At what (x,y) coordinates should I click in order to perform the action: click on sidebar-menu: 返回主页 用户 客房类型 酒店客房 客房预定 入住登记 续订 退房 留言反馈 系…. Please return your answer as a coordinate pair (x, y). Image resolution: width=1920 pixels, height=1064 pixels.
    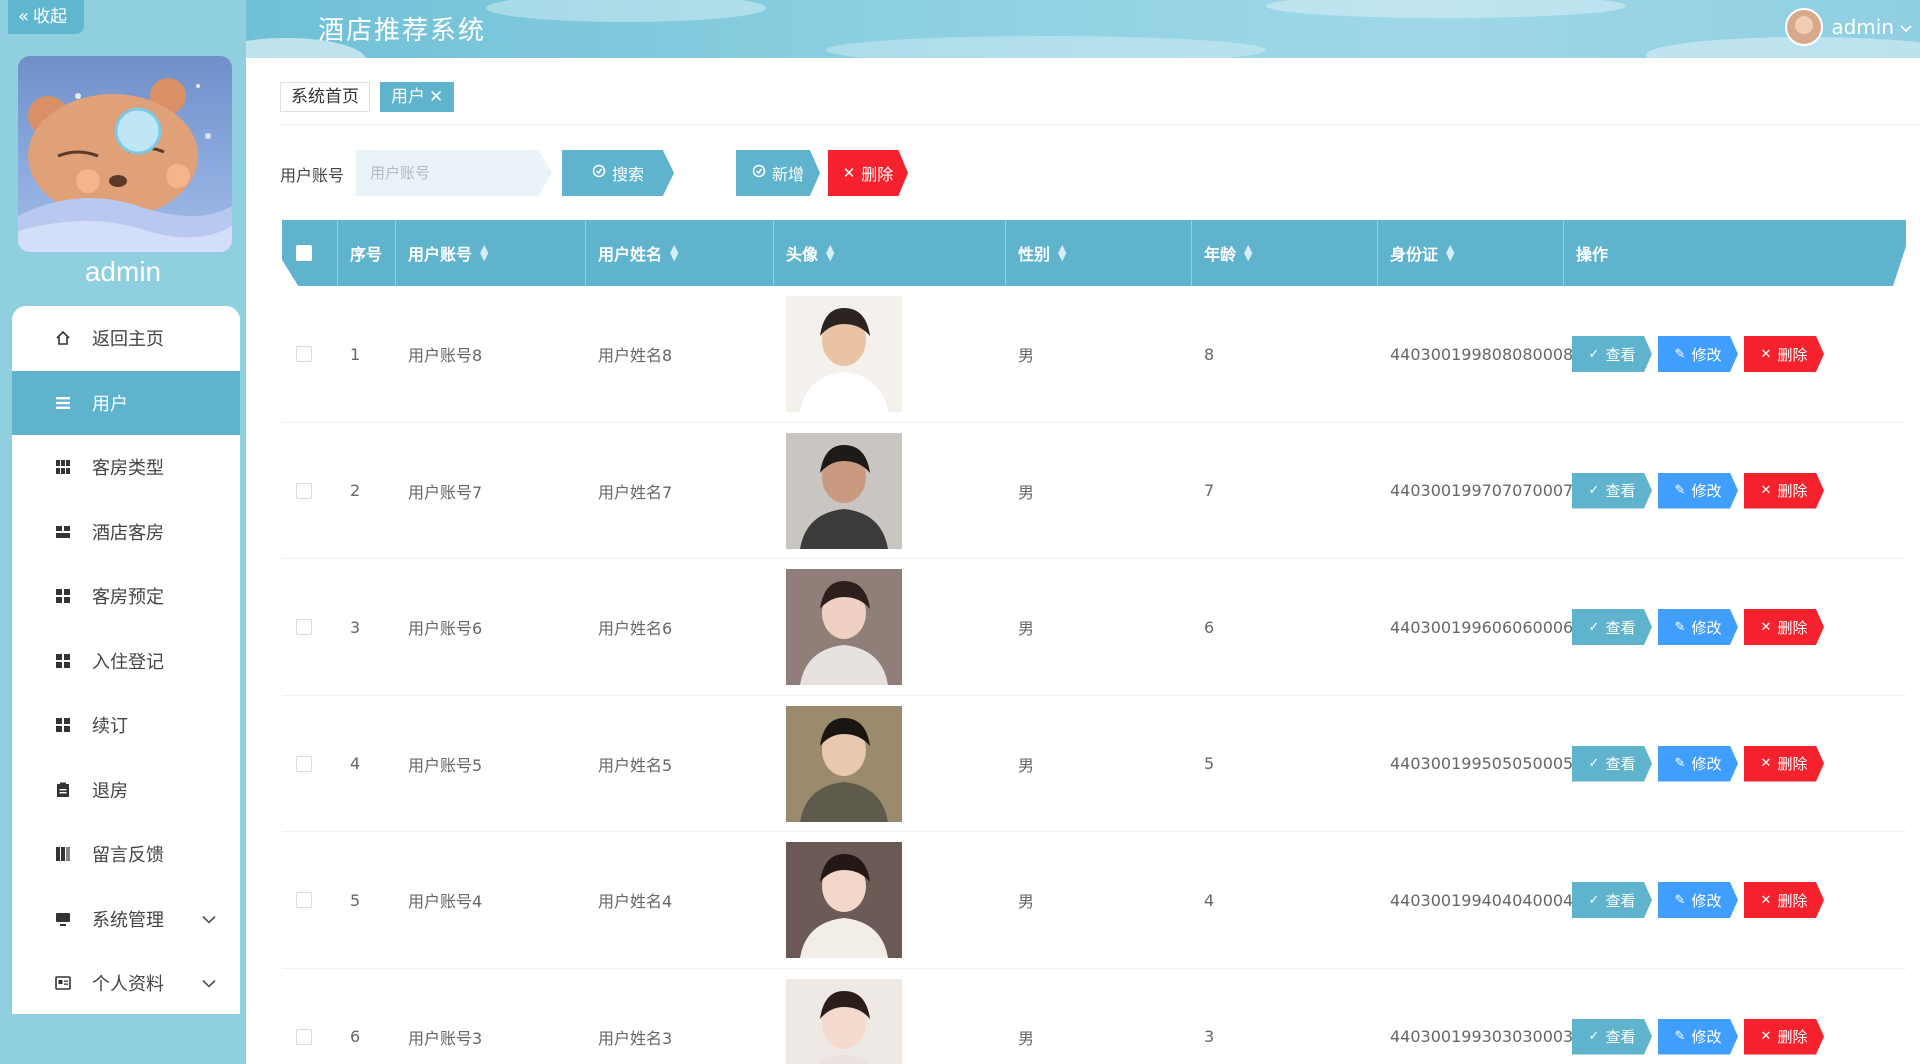
    Looking at the image, I should click on (126, 660).